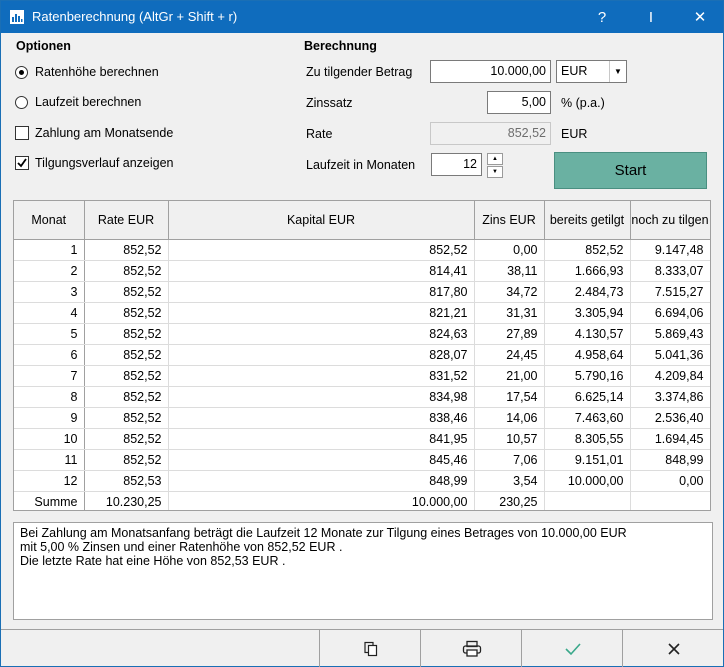 The height and width of the screenshot is (667, 724). I want to click on checkbox-checked-icon, so click(22, 163).